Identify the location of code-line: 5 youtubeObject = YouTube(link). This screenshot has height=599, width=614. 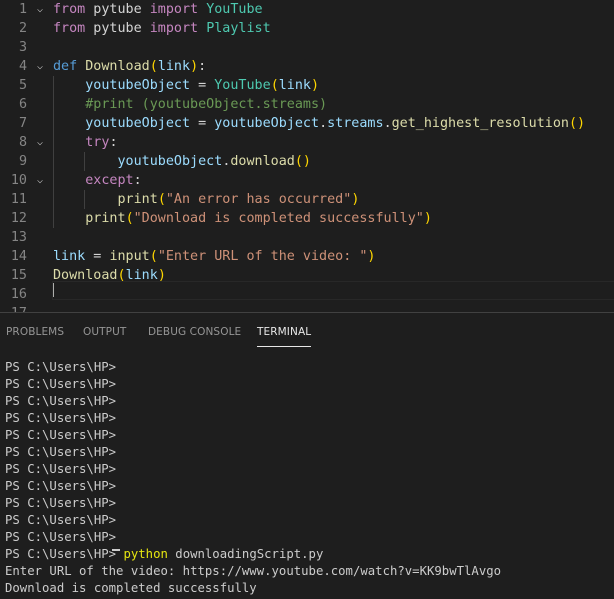
(307, 85).